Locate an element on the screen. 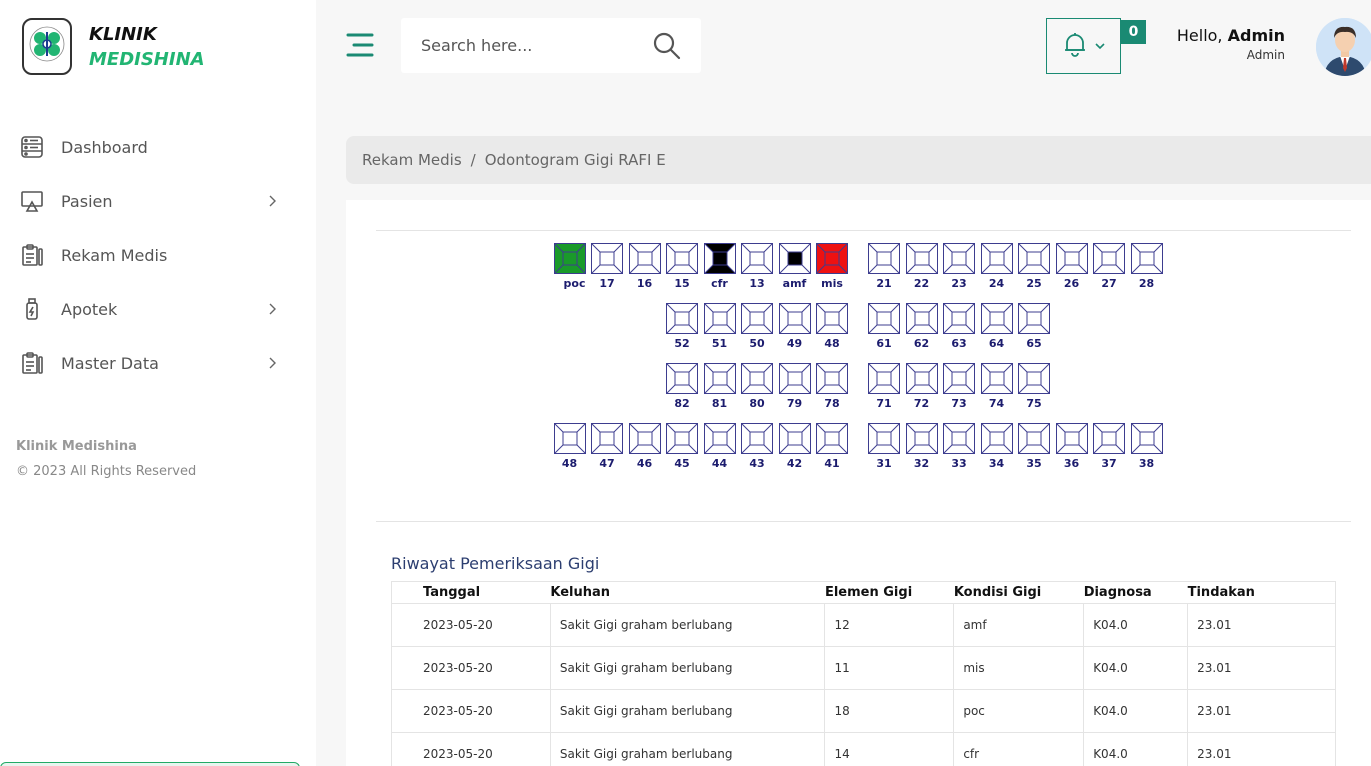 This screenshot has height=766, width=1371. tooth-number-label: 48 is located at coordinates (832, 343).